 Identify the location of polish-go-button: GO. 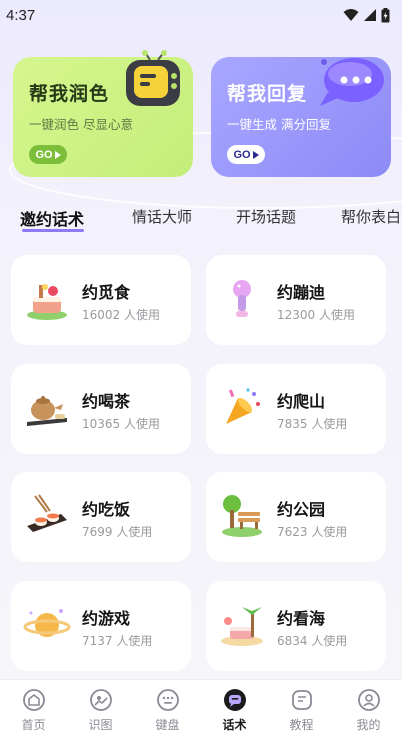
(48, 154).